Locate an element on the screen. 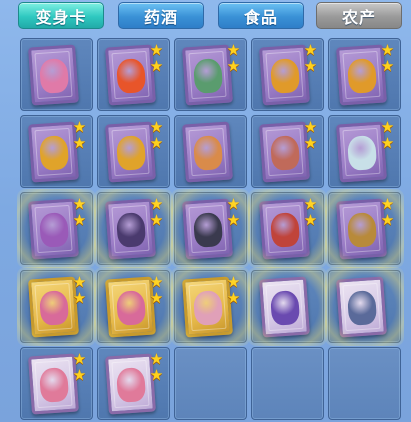 The height and width of the screenshot is (422, 411). tab-label: 变身卡 is located at coordinates (61, 17).